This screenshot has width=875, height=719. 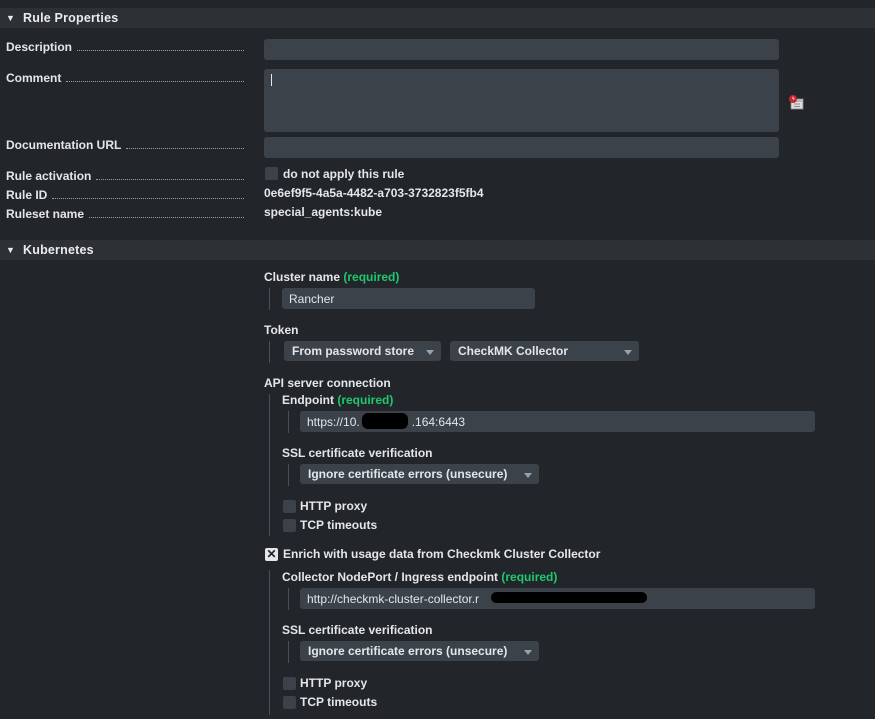 What do you see at coordinates (58, 250) in the screenshot?
I see `kubernetes-title: Kubernetes` at bounding box center [58, 250].